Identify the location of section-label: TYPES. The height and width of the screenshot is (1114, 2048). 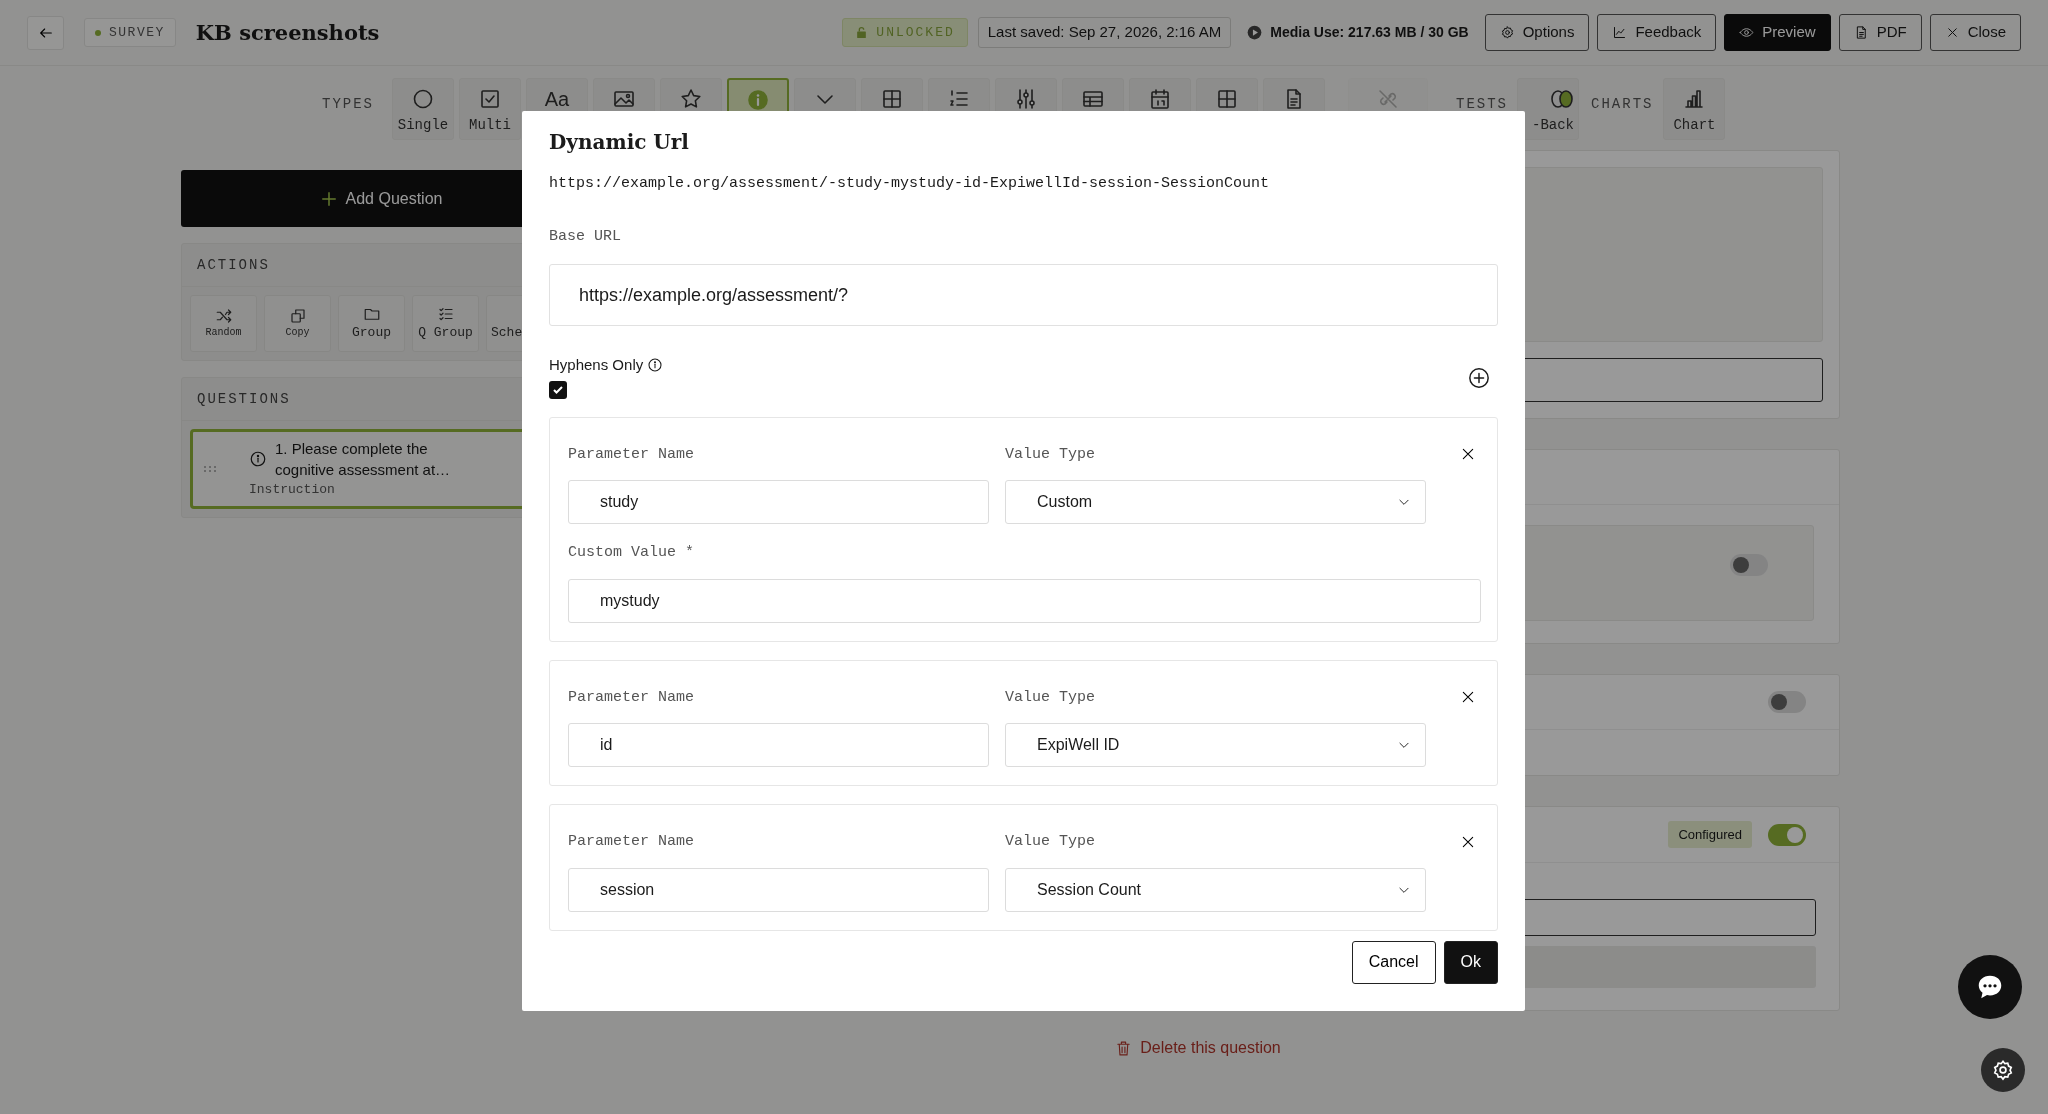
(348, 104).